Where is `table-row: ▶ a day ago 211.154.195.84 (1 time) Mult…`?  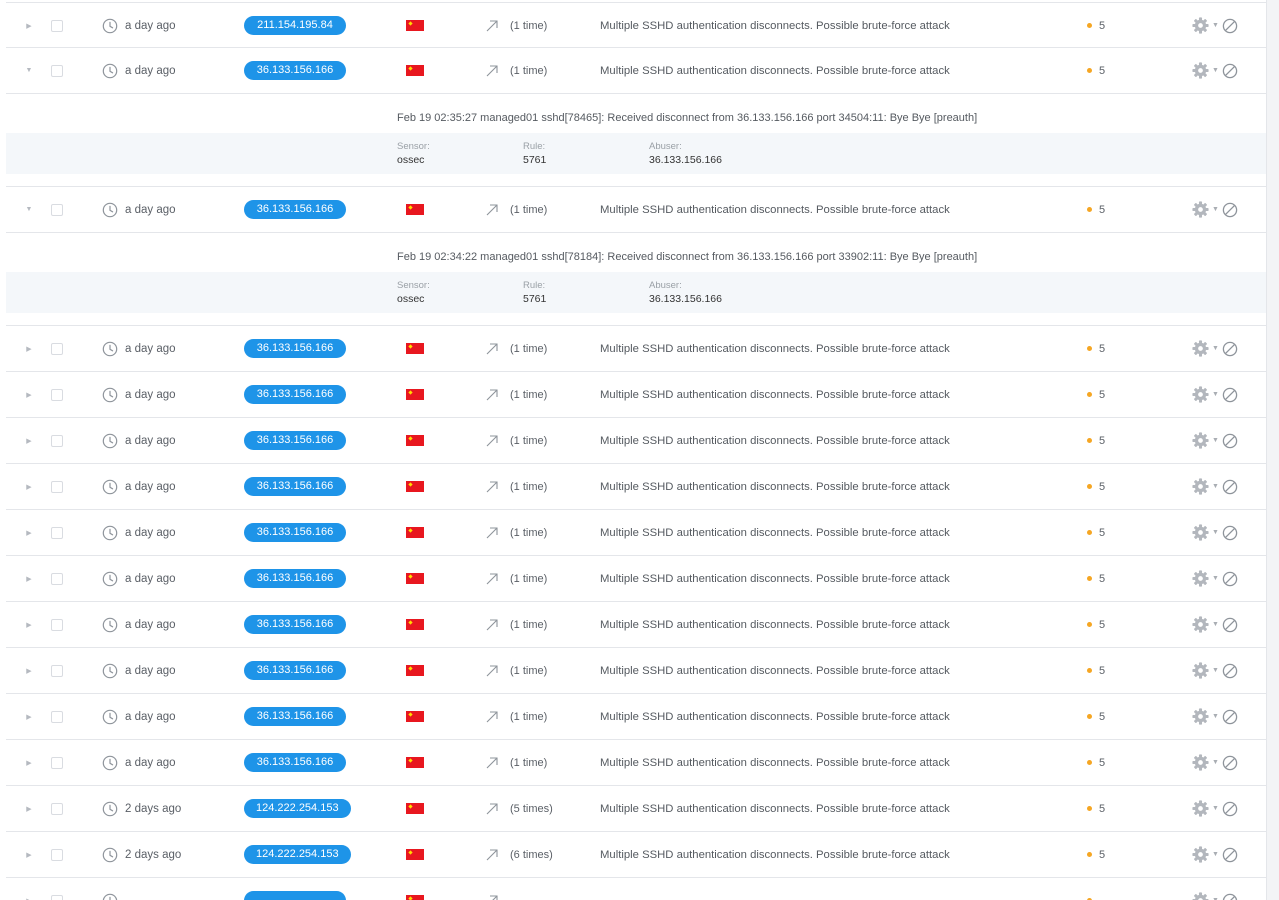 table-row: ▶ a day ago 211.154.195.84 (1 time) Mult… is located at coordinates (636, 25).